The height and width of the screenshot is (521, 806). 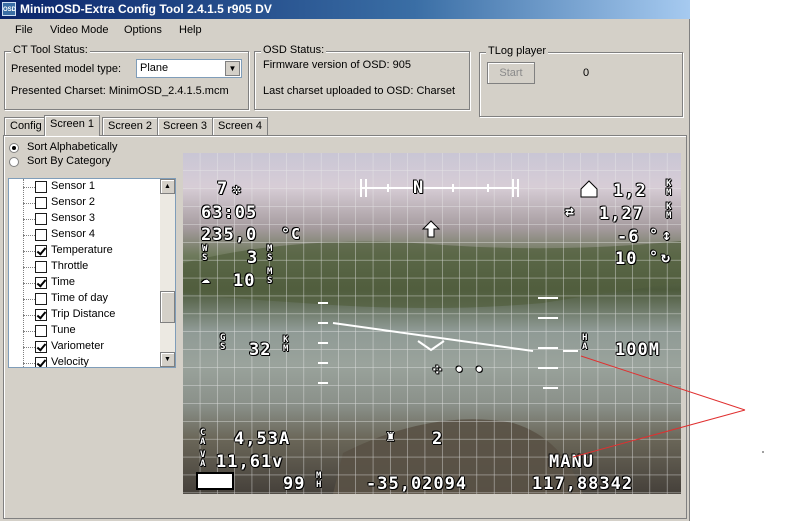 What do you see at coordinates (72, 125) in the screenshot?
I see `tab-screen-1: Screen 1` at bounding box center [72, 125].